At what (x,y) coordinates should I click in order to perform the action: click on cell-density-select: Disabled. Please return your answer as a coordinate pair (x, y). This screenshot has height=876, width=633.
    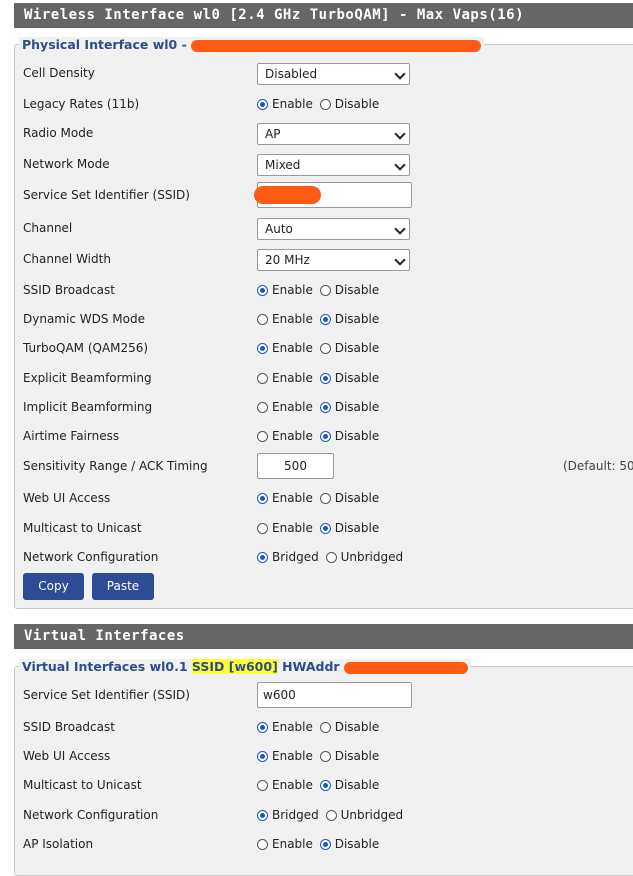
    Looking at the image, I should click on (333, 74).